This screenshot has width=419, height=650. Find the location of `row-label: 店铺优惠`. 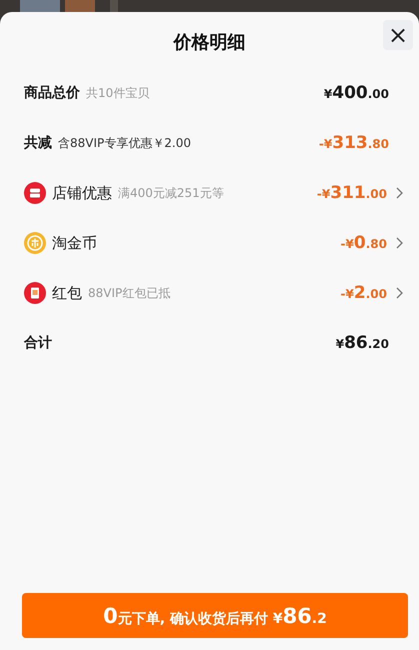

row-label: 店铺优惠 is located at coordinates (82, 193).